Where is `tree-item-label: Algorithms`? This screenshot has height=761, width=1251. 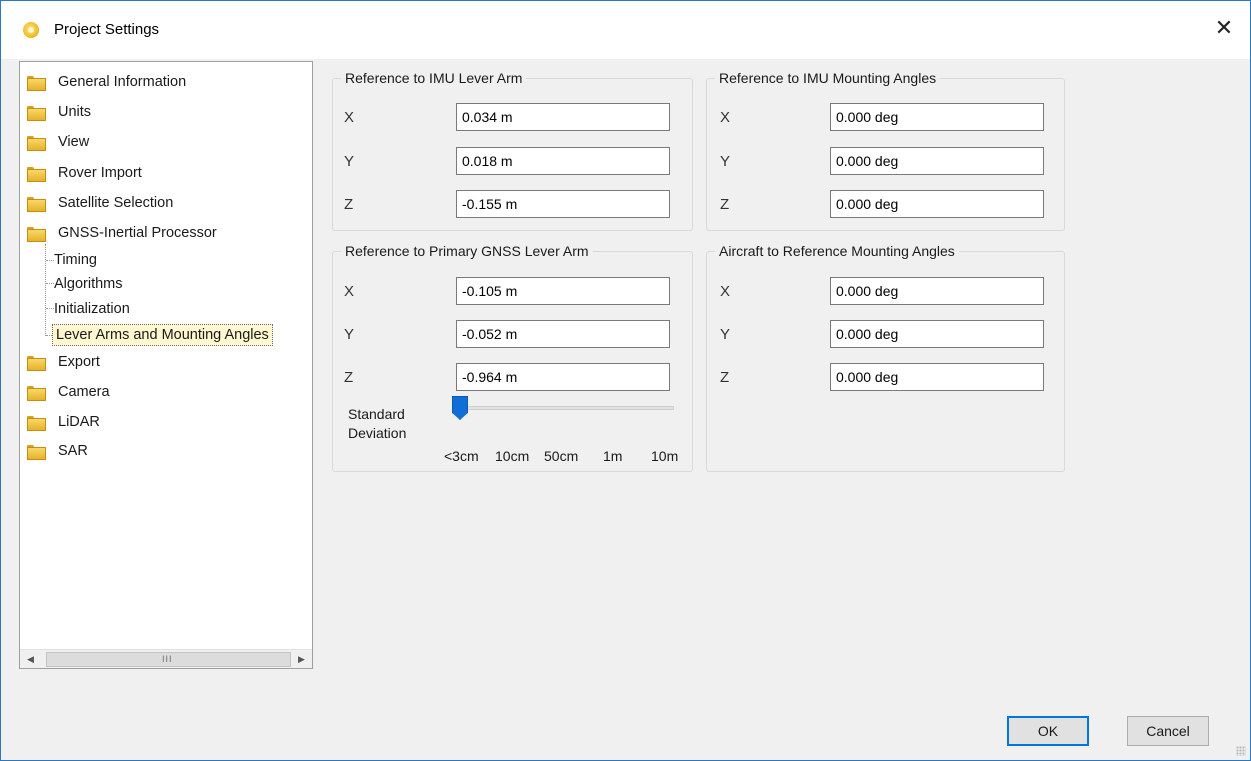
tree-item-label: Algorithms is located at coordinates (88, 284).